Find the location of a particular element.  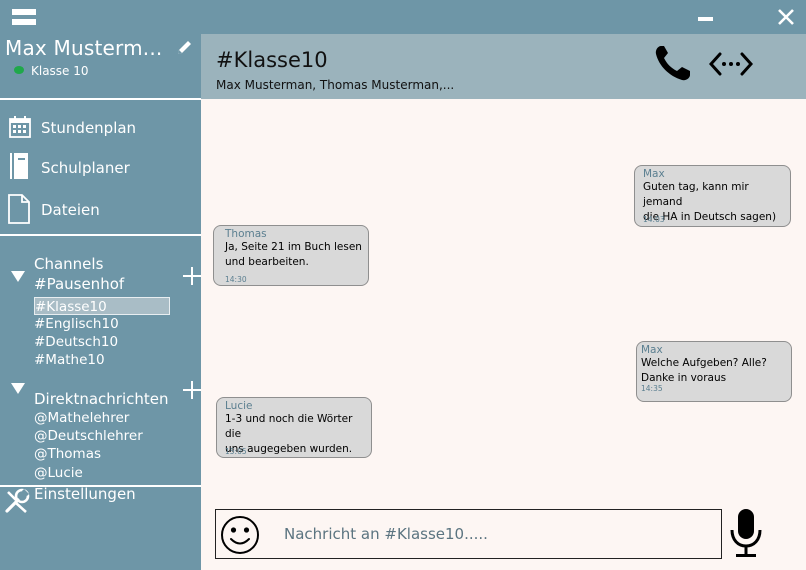

message-sender: Lucie is located at coordinates (239, 406).